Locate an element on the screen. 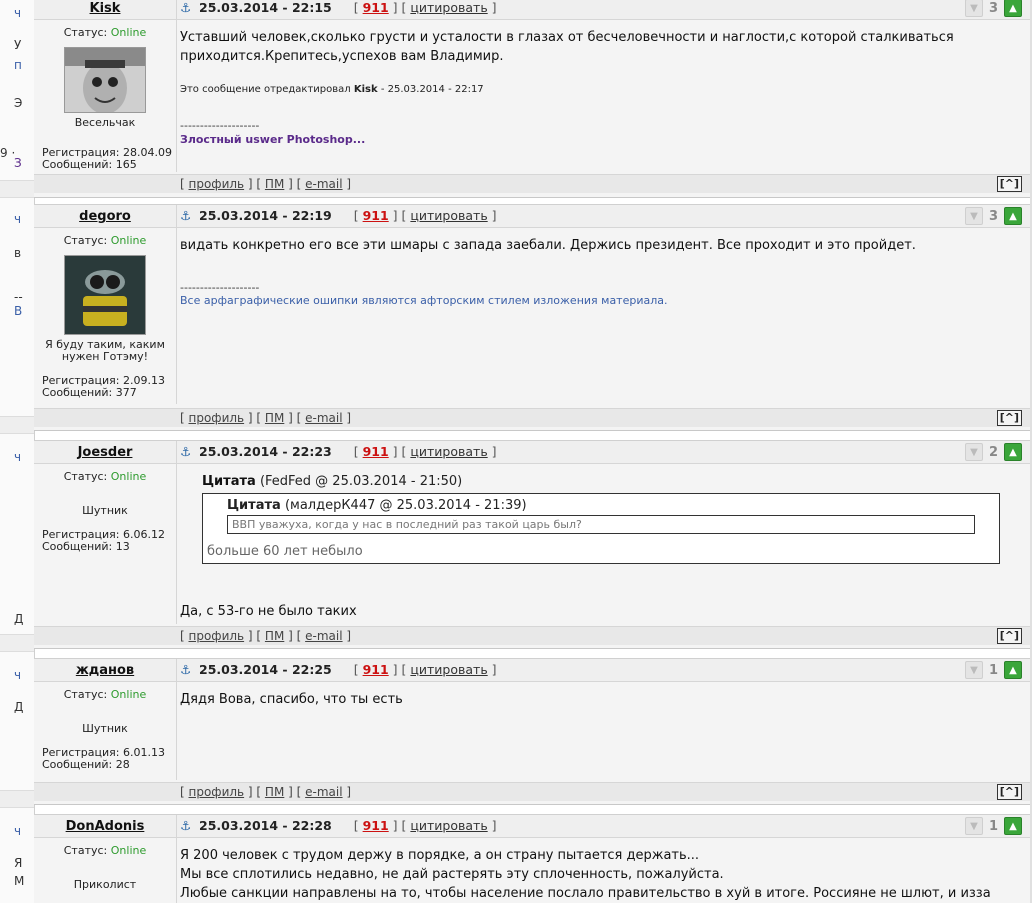  post-body: Да, с 53-го не было таких is located at coordinates (595, 611).